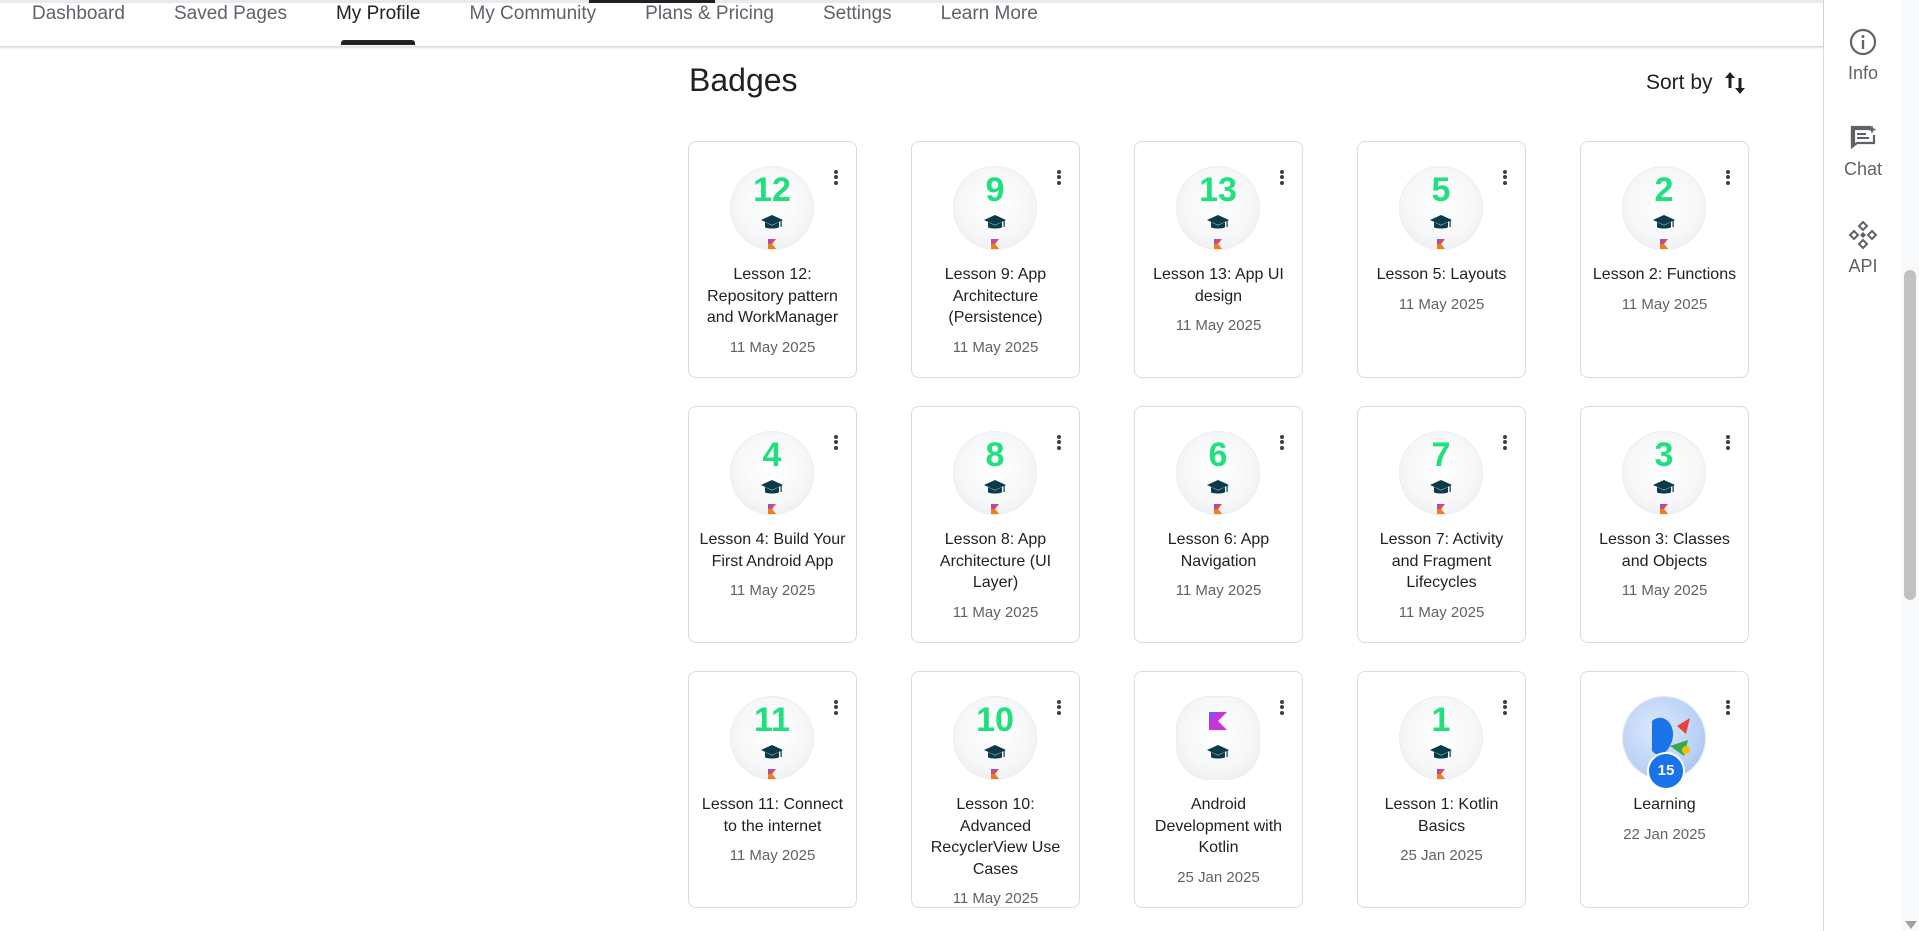 The width and height of the screenshot is (1919, 931). I want to click on lesson-number: 11, so click(772, 720).